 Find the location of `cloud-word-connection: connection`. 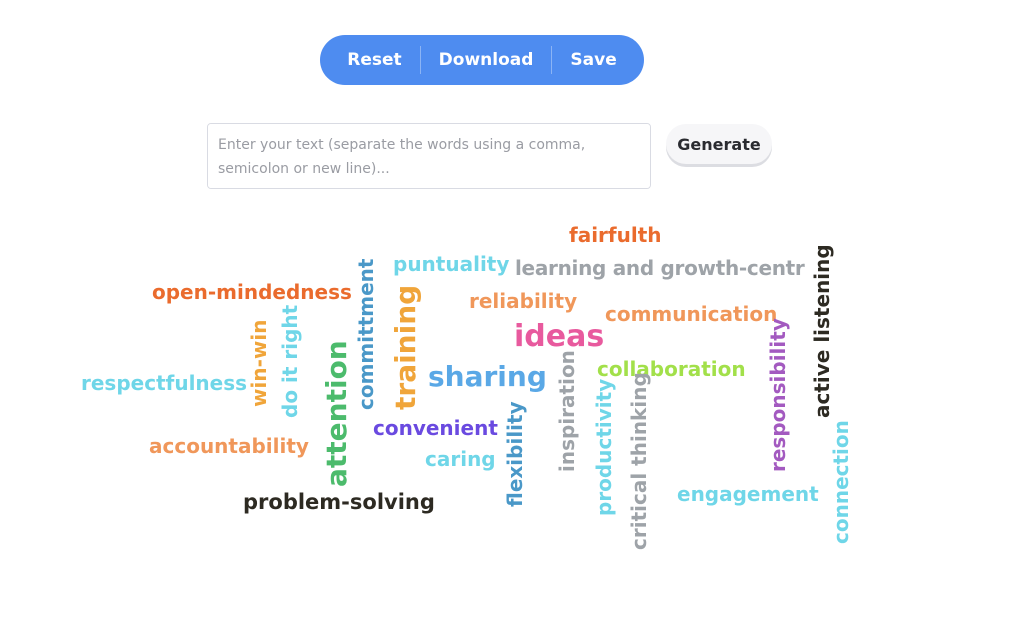

cloud-word-connection: connection is located at coordinates (841, 482).